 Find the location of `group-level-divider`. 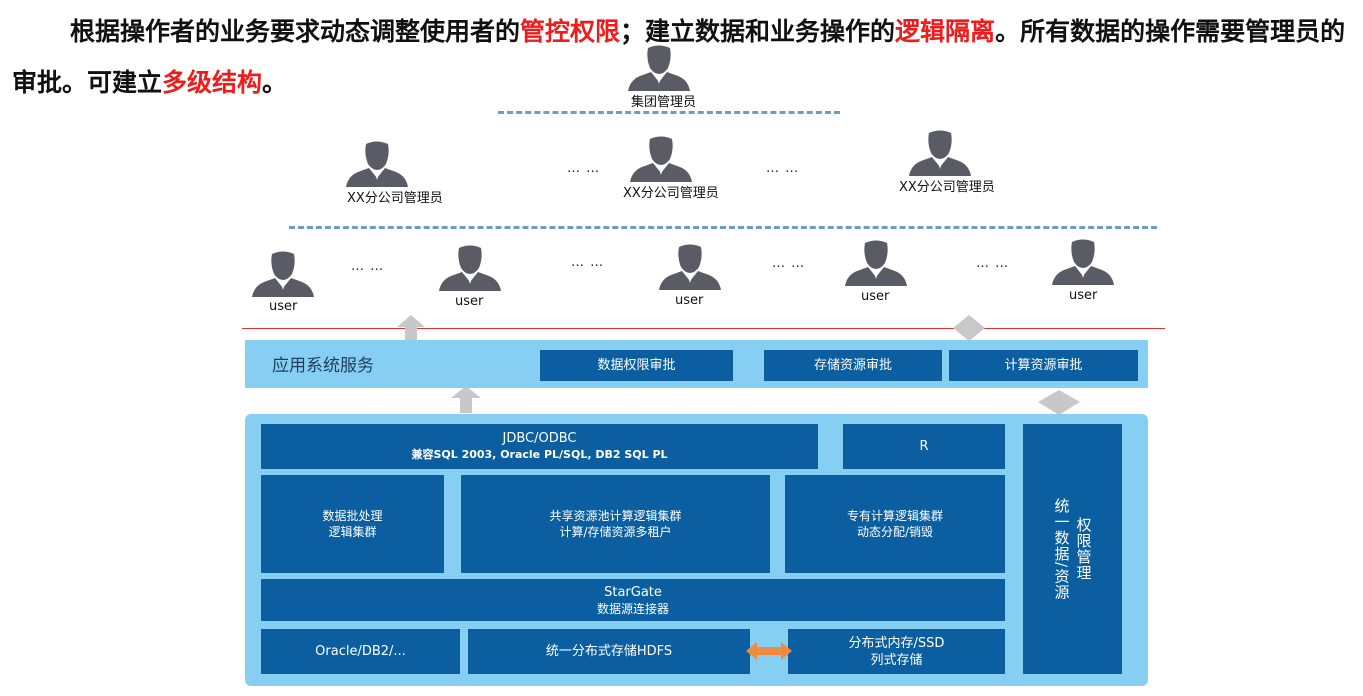

group-level-divider is located at coordinates (669, 112).